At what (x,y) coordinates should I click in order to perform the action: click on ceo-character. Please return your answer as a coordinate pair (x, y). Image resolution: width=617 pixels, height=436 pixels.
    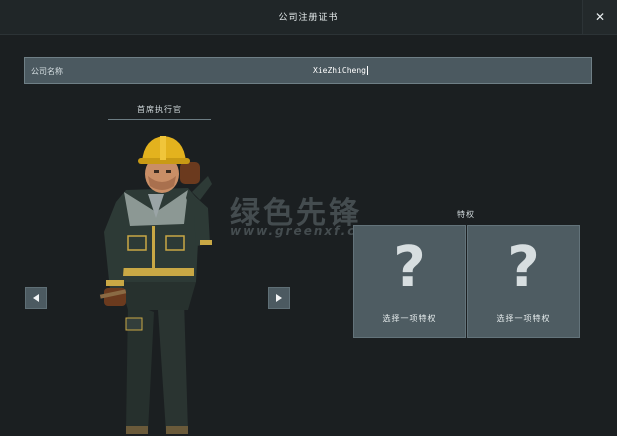
    Looking at the image, I should click on (155, 285).